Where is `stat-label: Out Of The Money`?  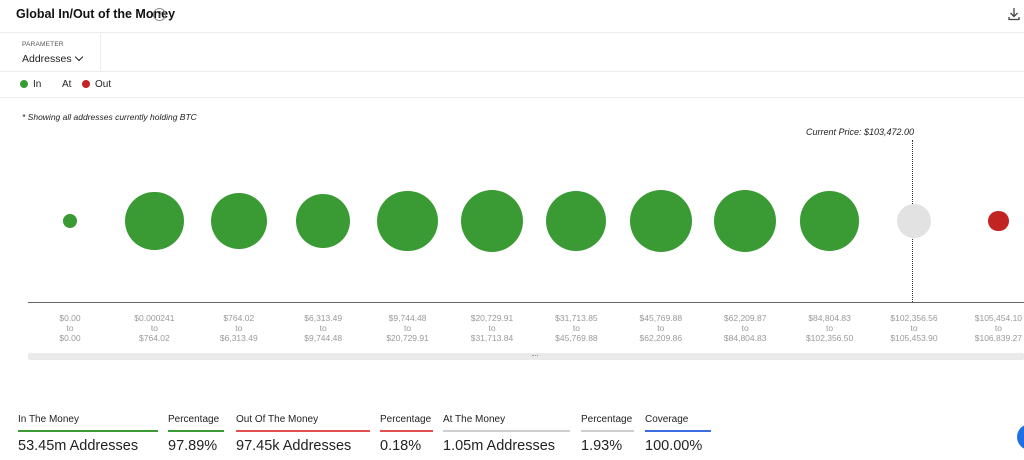
stat-label: Out Of The Money is located at coordinates (277, 419).